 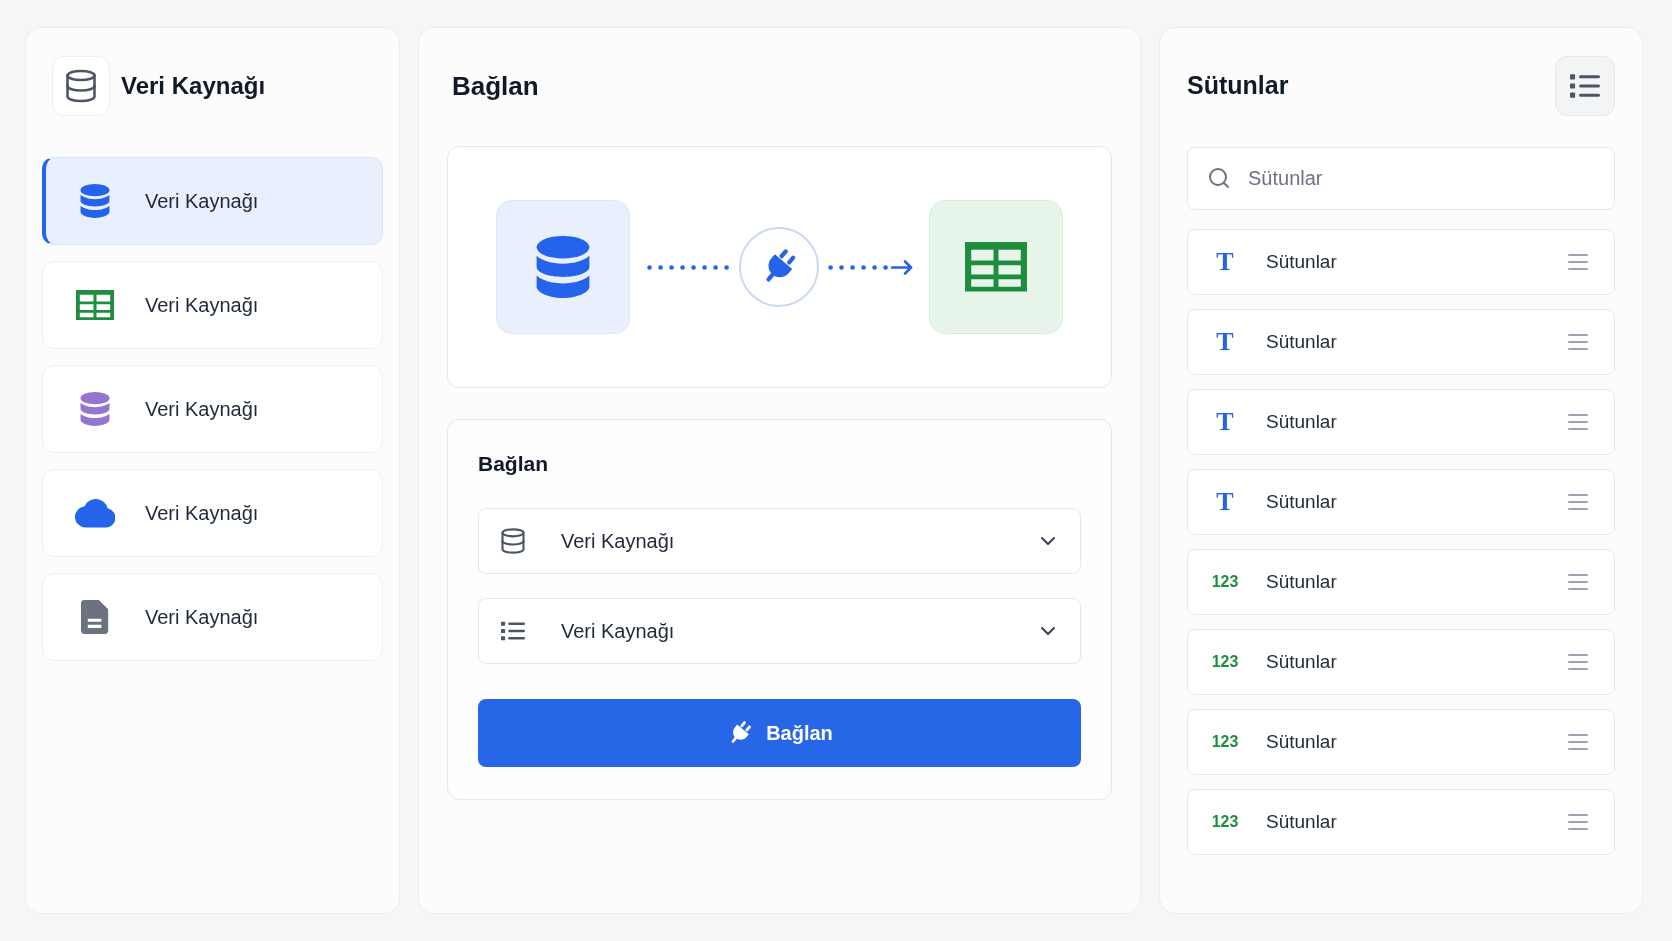 What do you see at coordinates (513, 464) in the screenshot?
I see `form-title: Bağlan` at bounding box center [513, 464].